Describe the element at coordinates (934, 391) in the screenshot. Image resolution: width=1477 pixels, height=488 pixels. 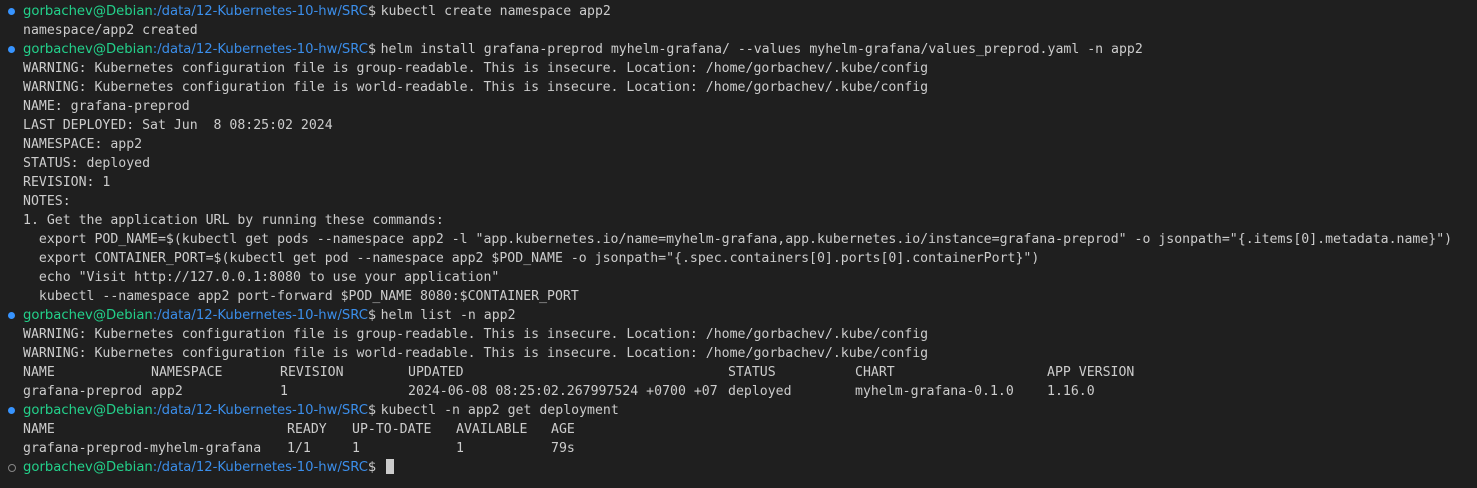
I see `table-cell: myhelm-grafana-0.1.0` at that location.